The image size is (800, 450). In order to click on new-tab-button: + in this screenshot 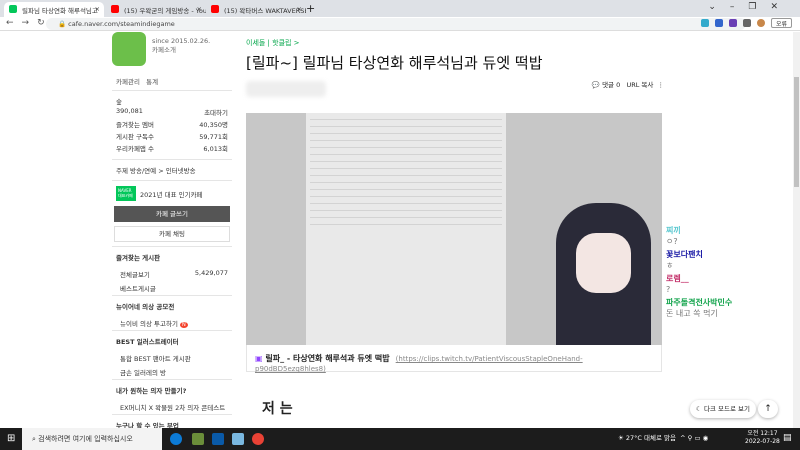, I will do `click(310, 8)`.